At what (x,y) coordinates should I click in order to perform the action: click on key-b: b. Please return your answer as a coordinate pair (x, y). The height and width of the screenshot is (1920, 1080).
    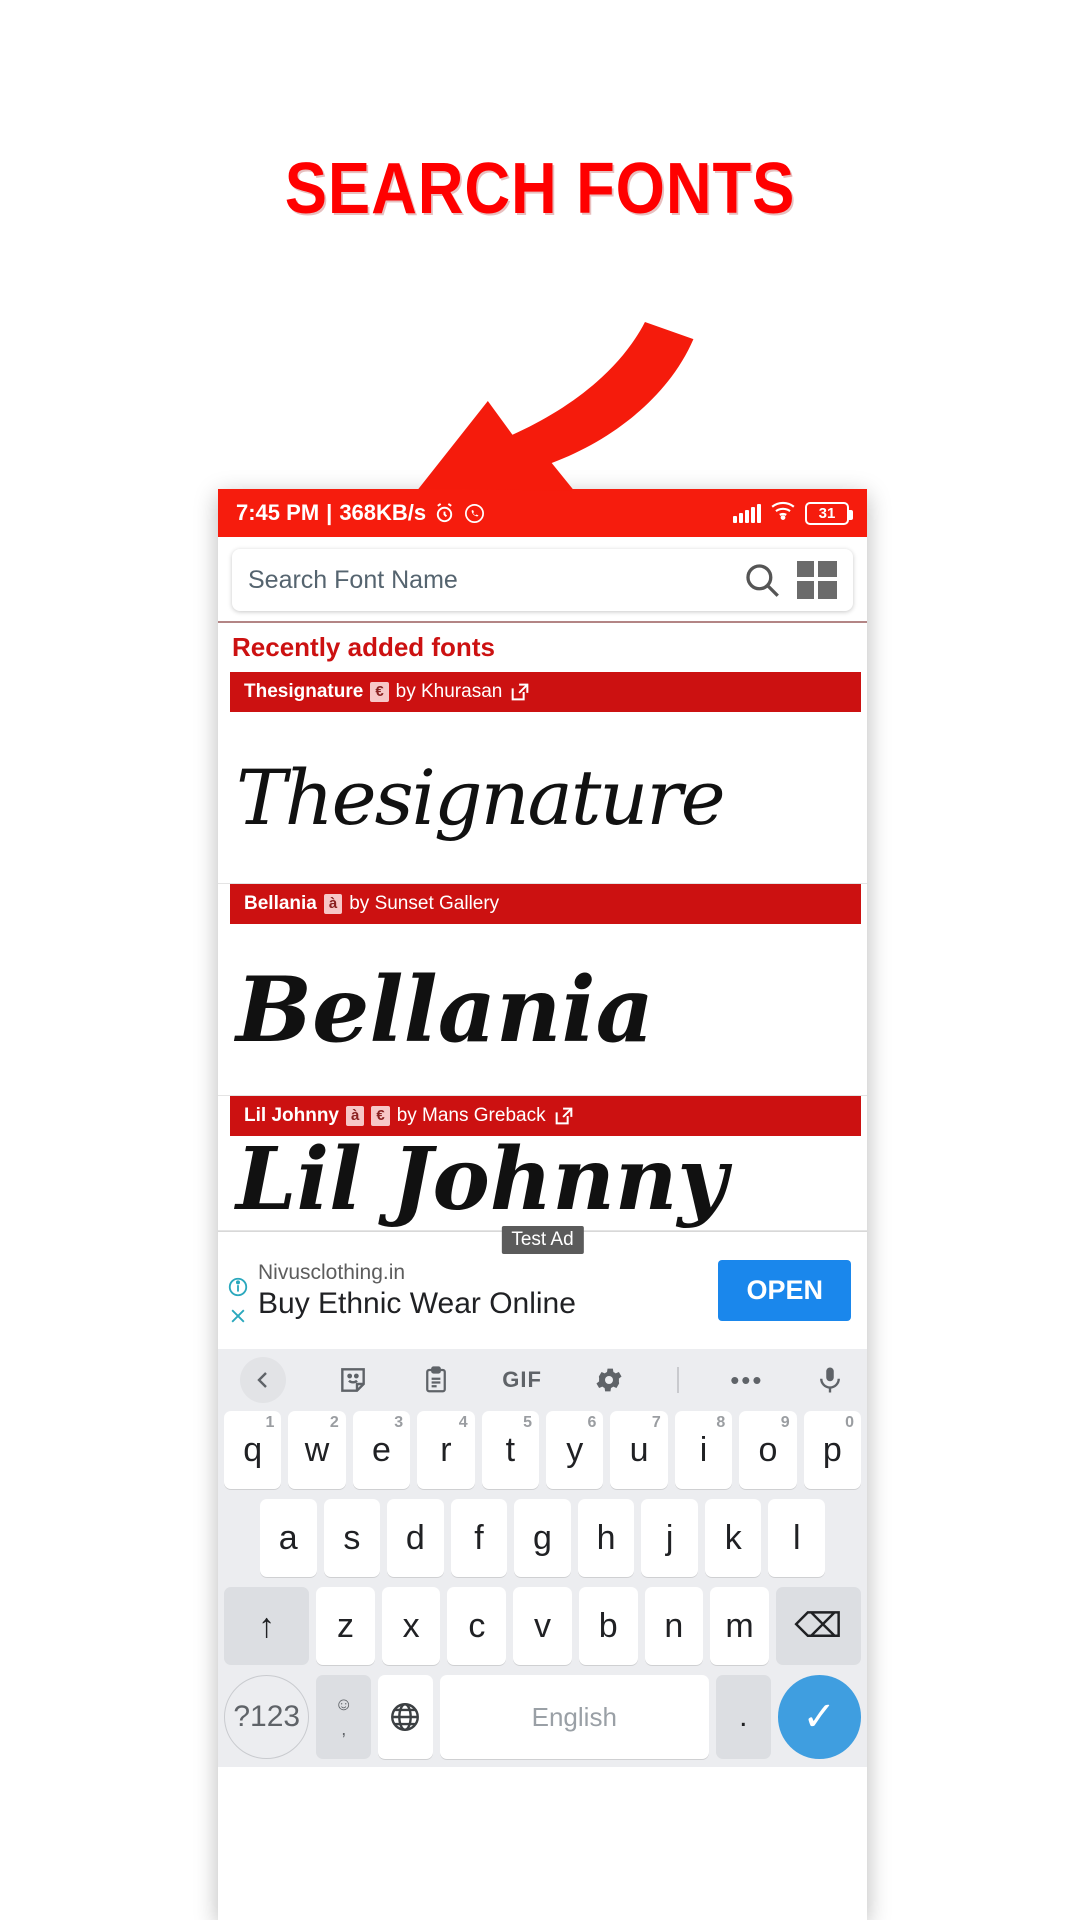
    Looking at the image, I should click on (608, 1626).